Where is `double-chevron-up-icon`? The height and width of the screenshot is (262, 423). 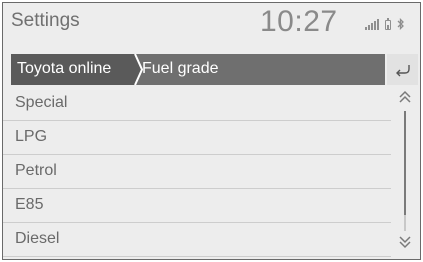 double-chevron-up-icon is located at coordinates (405, 97).